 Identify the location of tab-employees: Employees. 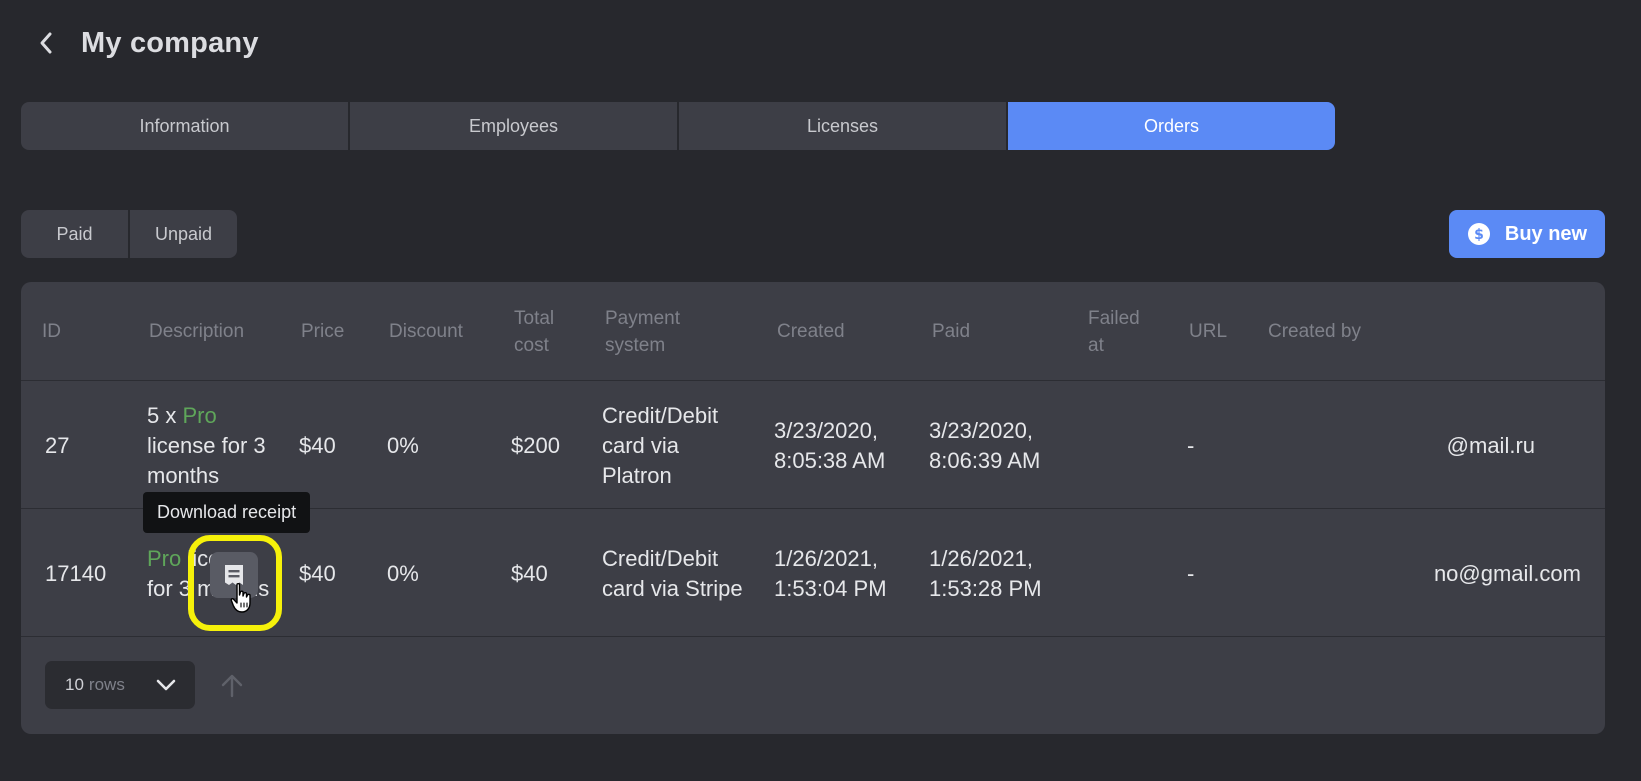
(513, 126).